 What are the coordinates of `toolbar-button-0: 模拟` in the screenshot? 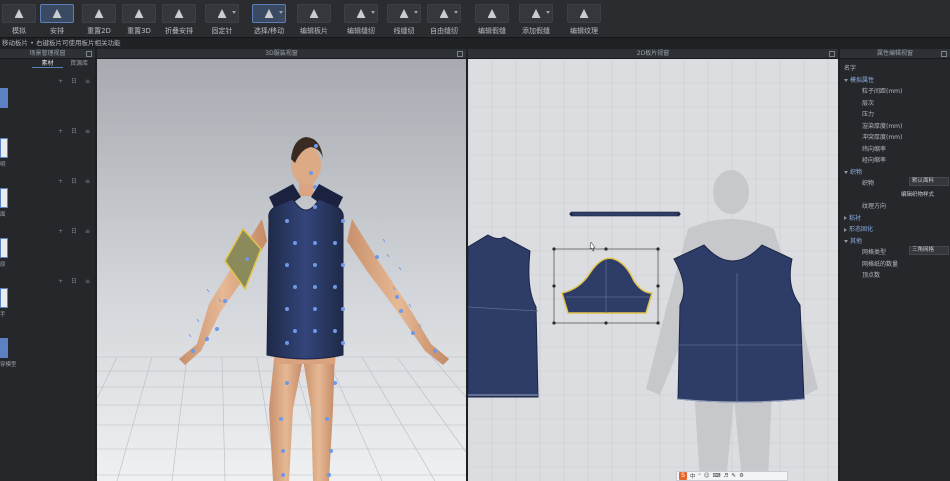 It's located at (19, 20).